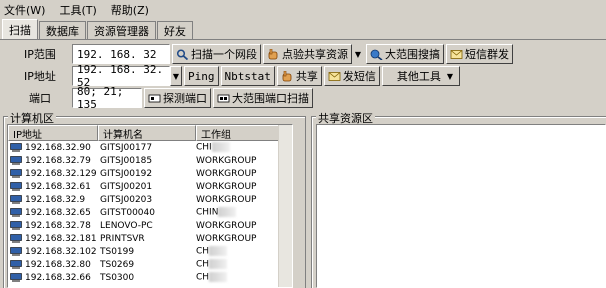  Describe the element at coordinates (150, 160) in the screenshot. I see `list-item: 192.168.32.79 GITSJ00185 WORKGROUP` at that location.